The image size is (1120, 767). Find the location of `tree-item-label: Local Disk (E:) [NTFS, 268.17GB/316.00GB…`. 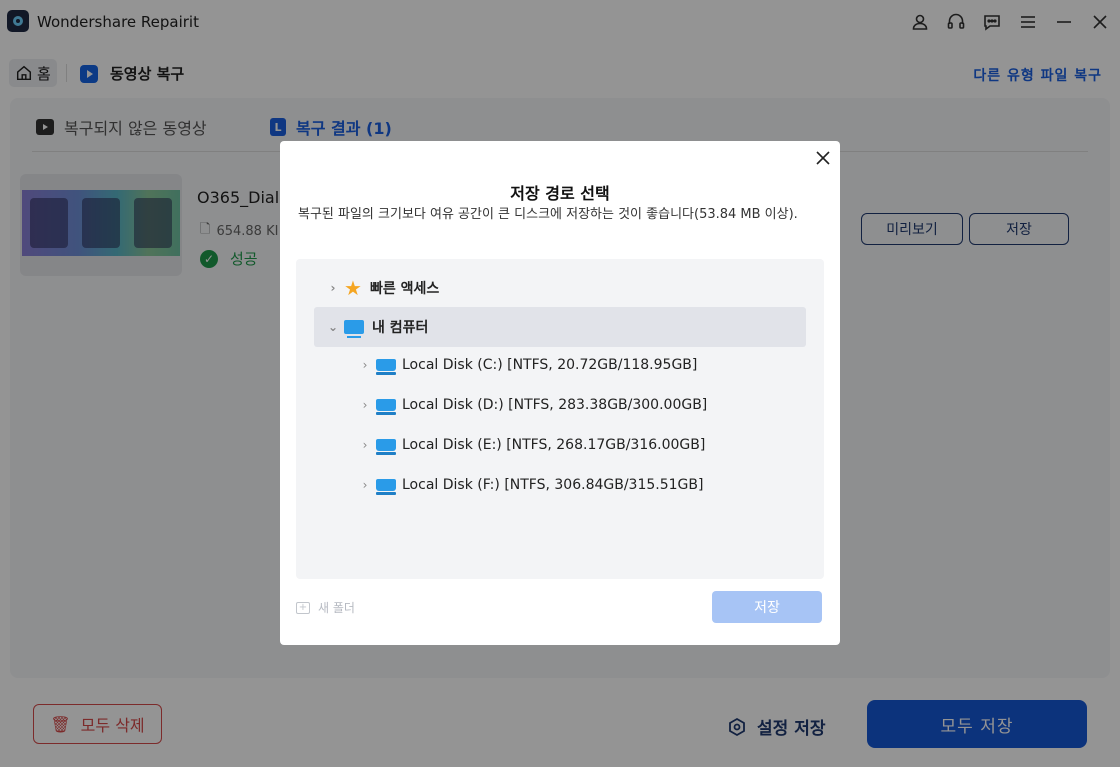

tree-item-label: Local Disk (E:) [NTFS, 268.17GB/316.00GB… is located at coordinates (554, 445).